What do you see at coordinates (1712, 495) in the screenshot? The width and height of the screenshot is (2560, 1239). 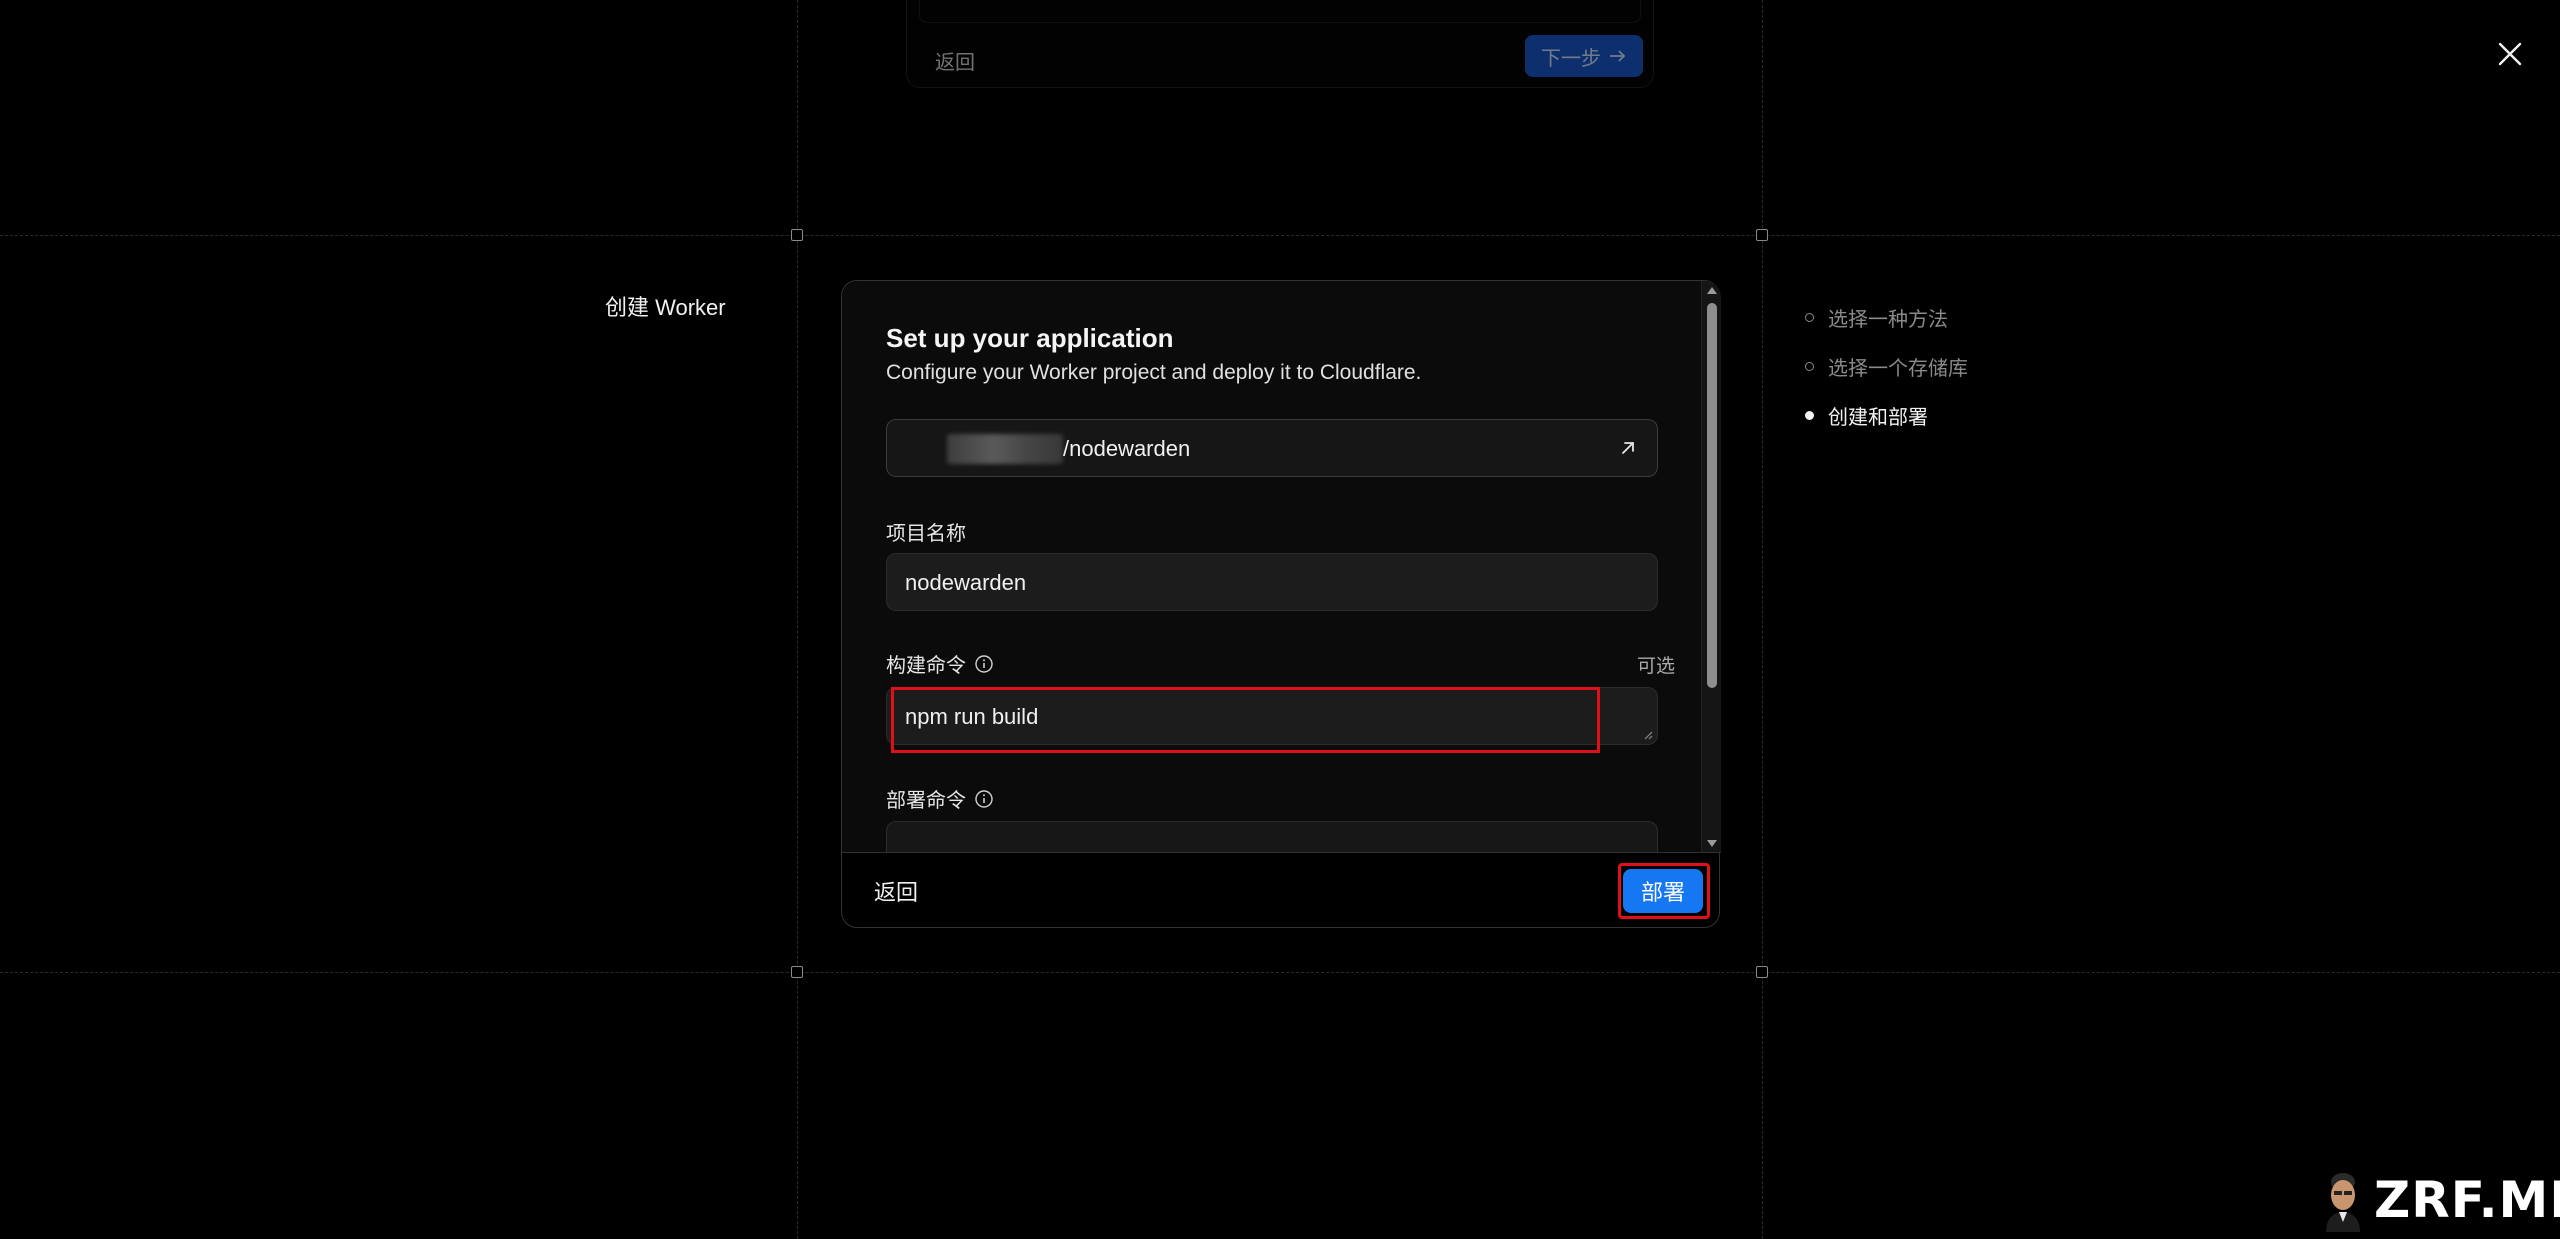 I see `scroll-thumb` at bounding box center [1712, 495].